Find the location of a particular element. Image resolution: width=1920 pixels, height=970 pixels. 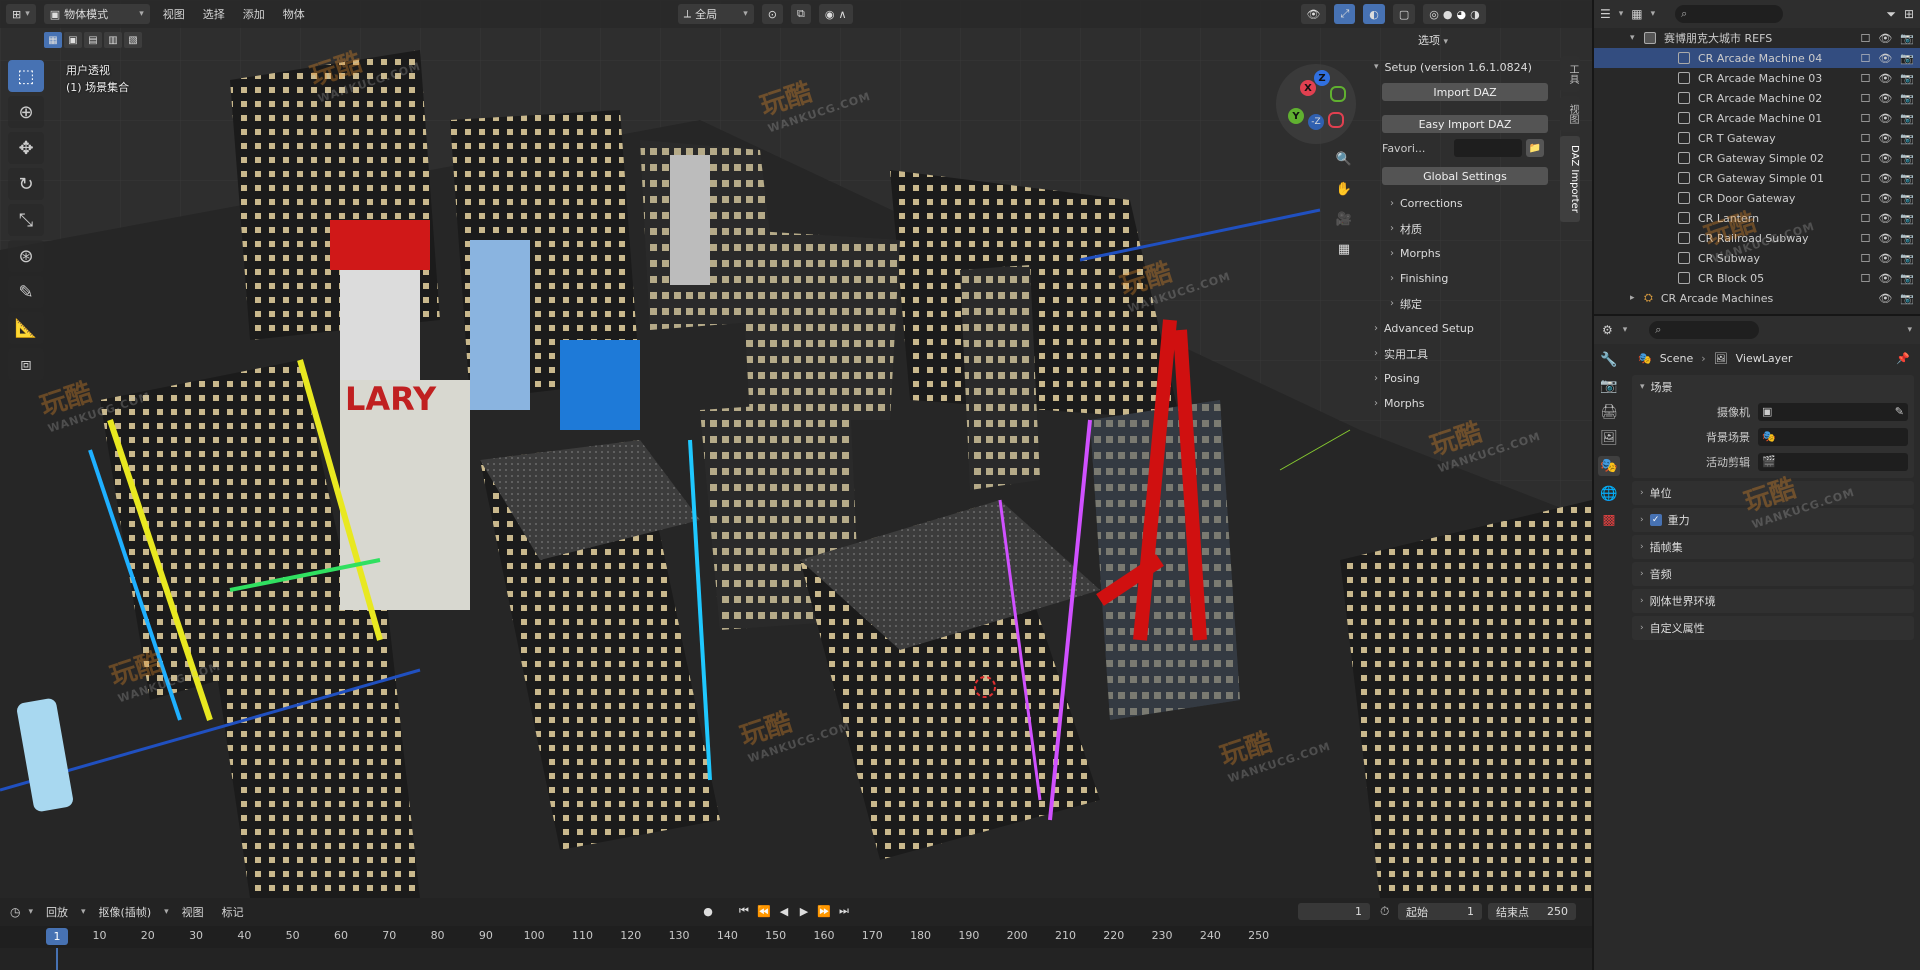

panel-header: › 自定义属性 is located at coordinates (1773, 628).